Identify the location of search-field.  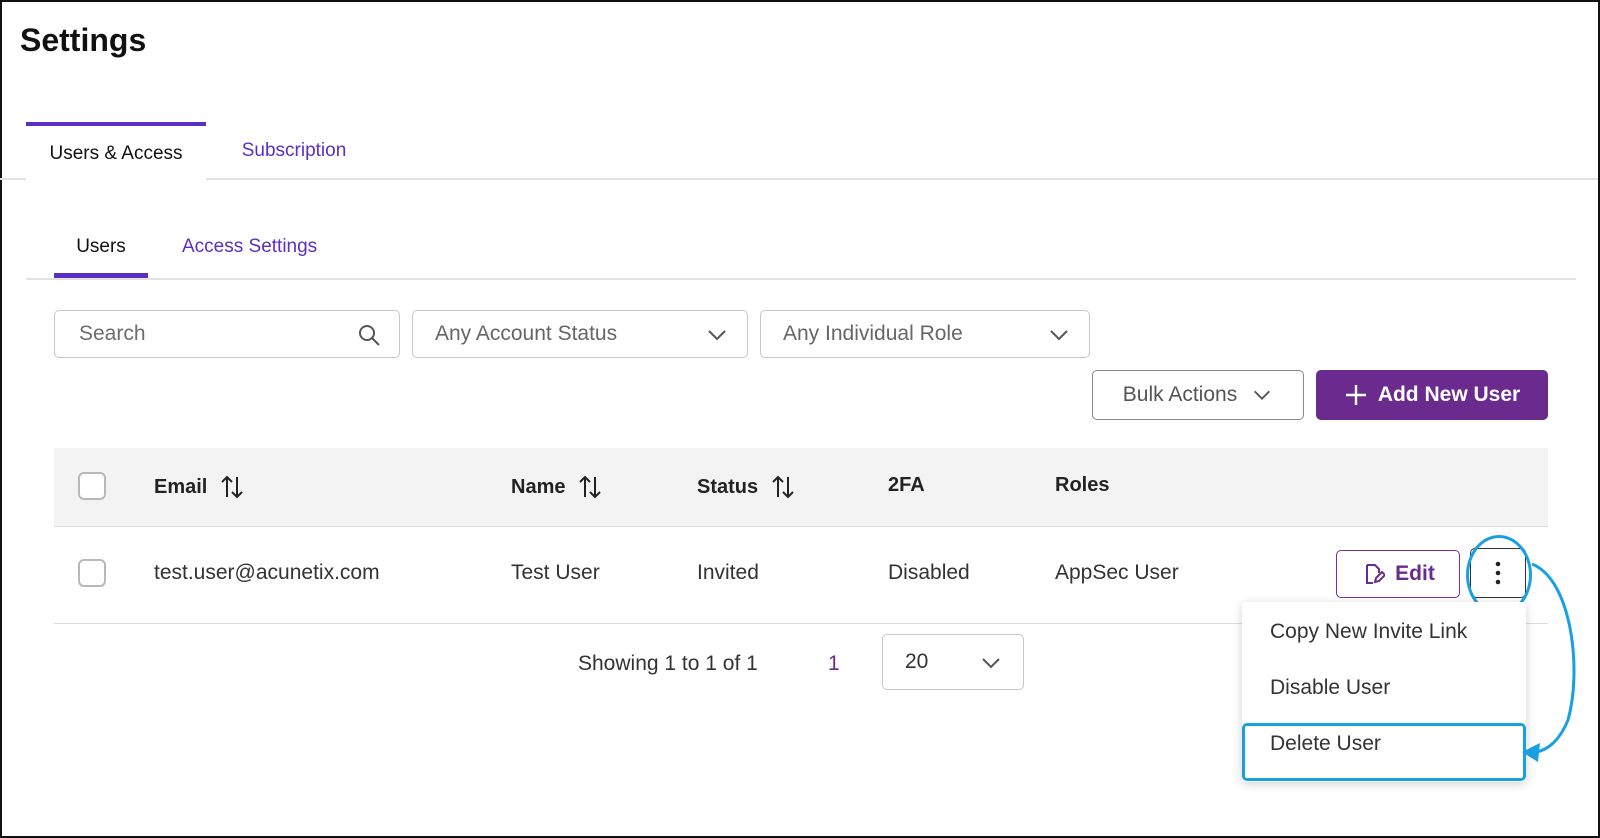
(227, 334).